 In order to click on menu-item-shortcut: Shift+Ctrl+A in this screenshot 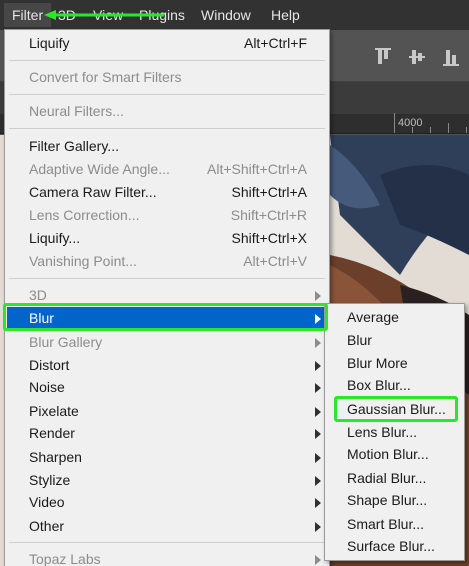, I will do `click(269, 192)`.